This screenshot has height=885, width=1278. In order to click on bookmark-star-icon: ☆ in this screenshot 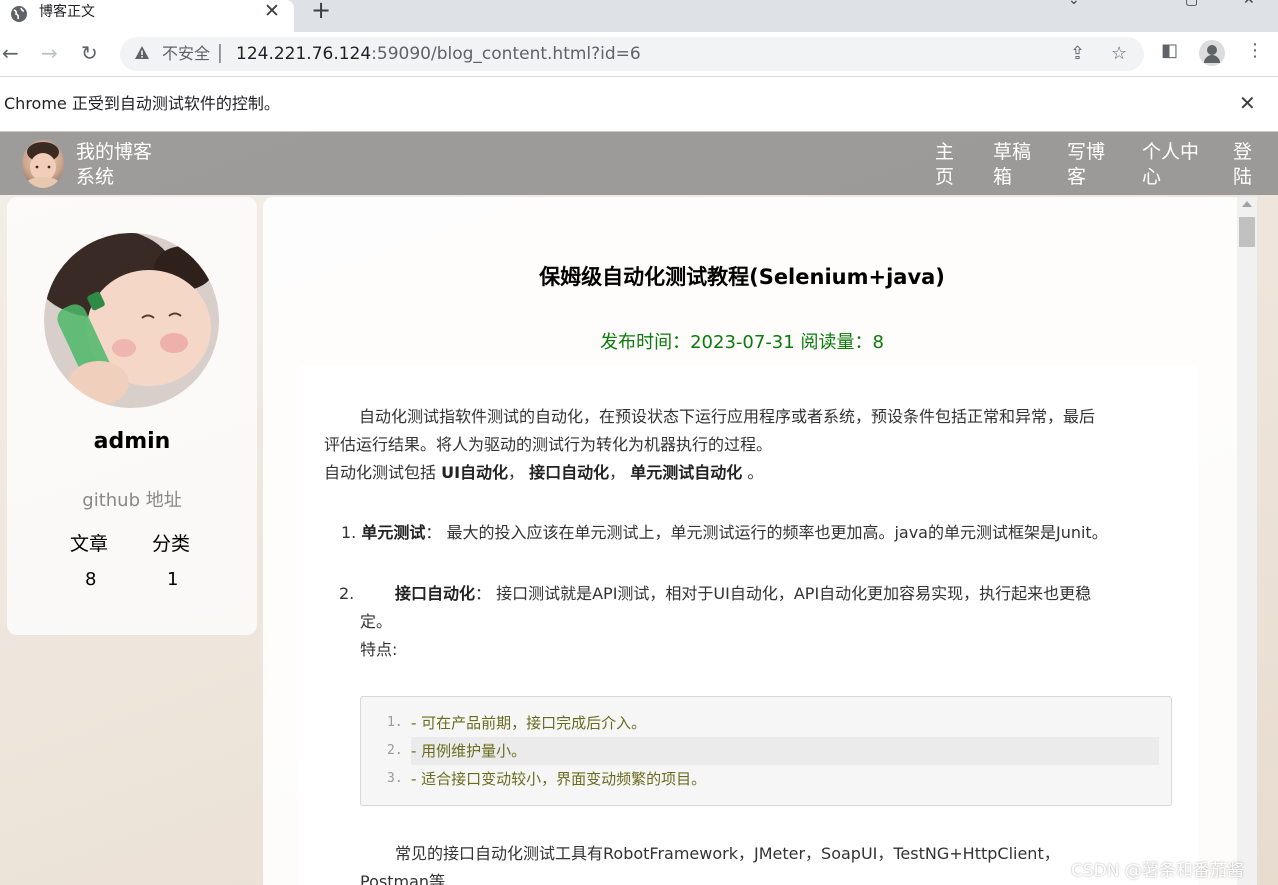, I will do `click(1119, 53)`.